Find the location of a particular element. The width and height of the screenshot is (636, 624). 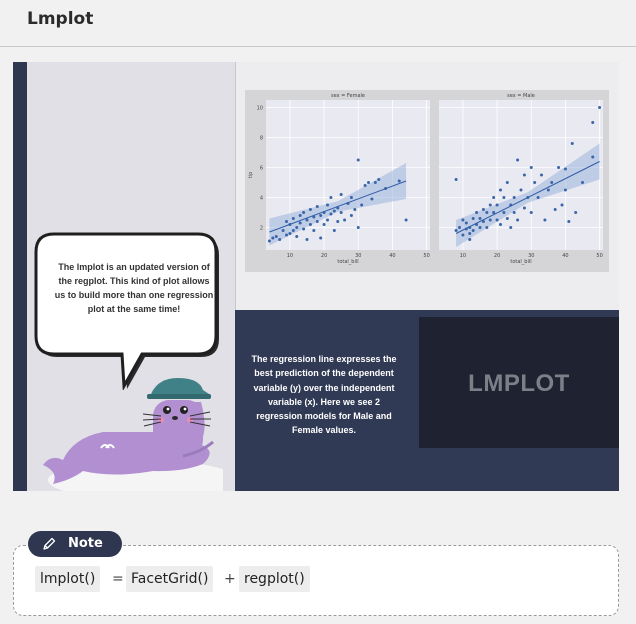

lmplot-title-panel: LMPLOT is located at coordinates (519, 382).